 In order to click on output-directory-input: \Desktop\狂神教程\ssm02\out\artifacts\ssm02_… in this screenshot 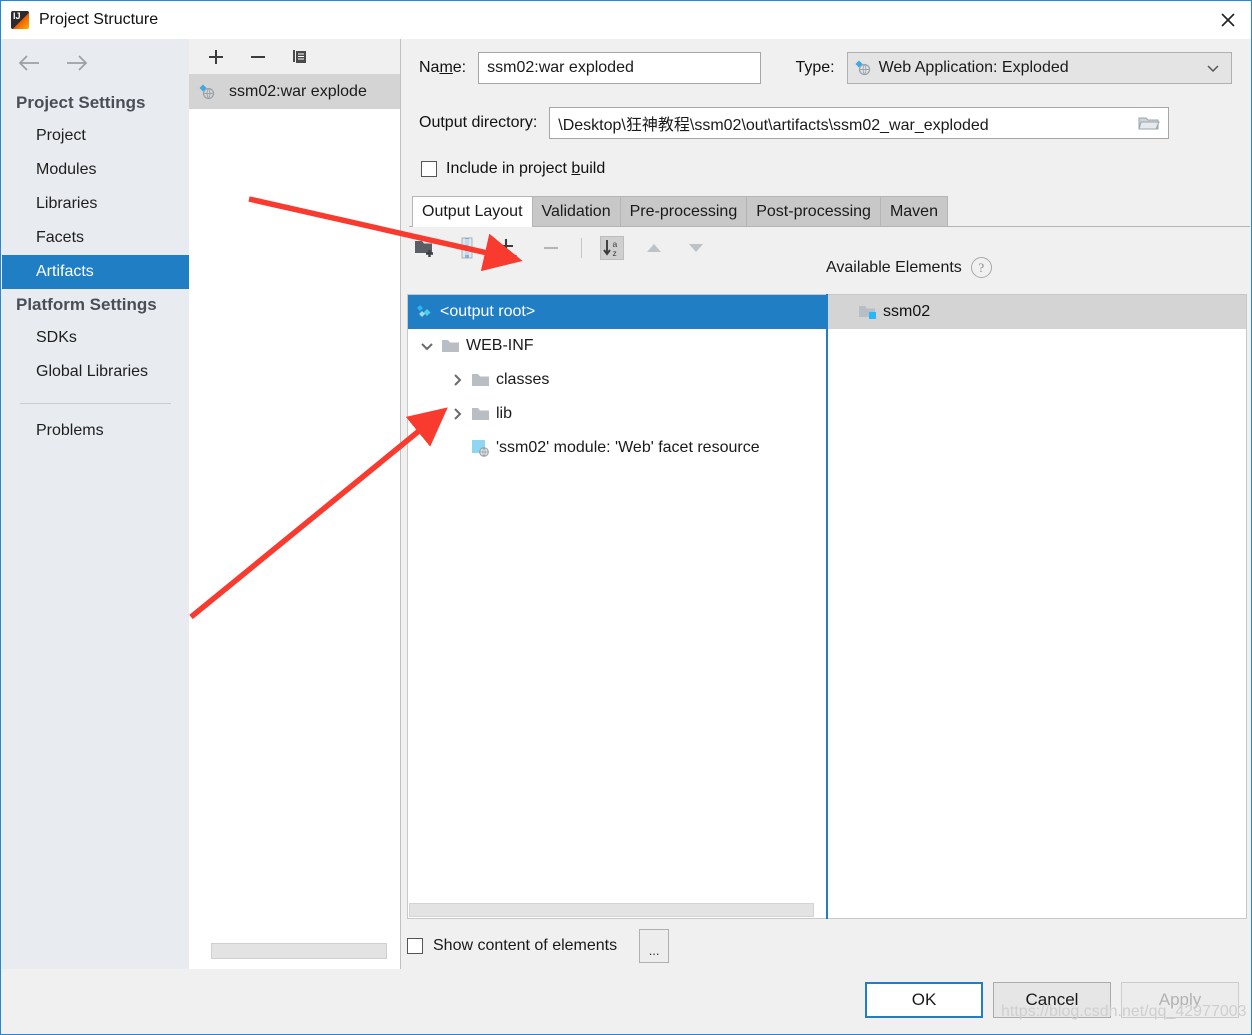, I will do `click(859, 123)`.